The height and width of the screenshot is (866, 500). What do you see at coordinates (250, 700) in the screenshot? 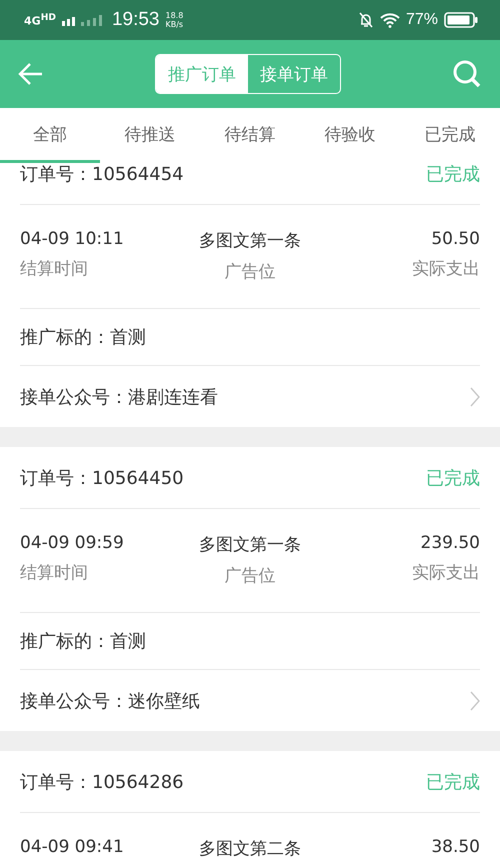
I see `account-row: 接单公众号：迷你壁纸` at bounding box center [250, 700].